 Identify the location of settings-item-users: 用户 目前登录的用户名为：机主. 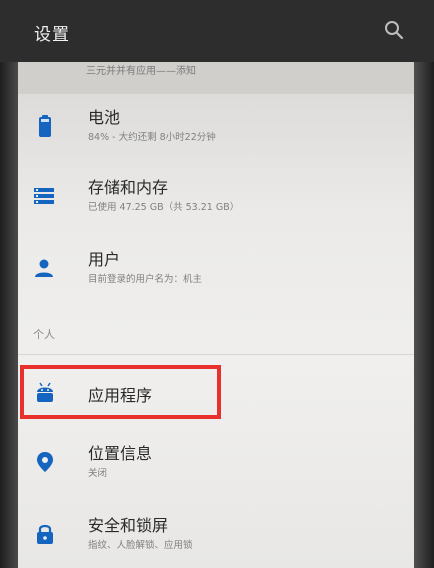
(216, 269).